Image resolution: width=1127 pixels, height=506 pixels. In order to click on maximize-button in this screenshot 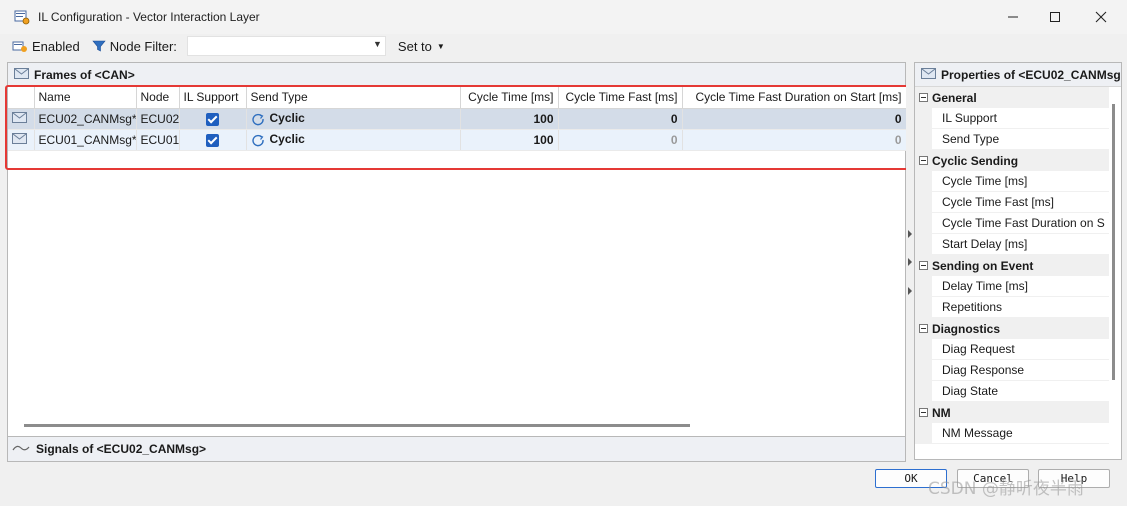, I will do `click(1055, 17)`.